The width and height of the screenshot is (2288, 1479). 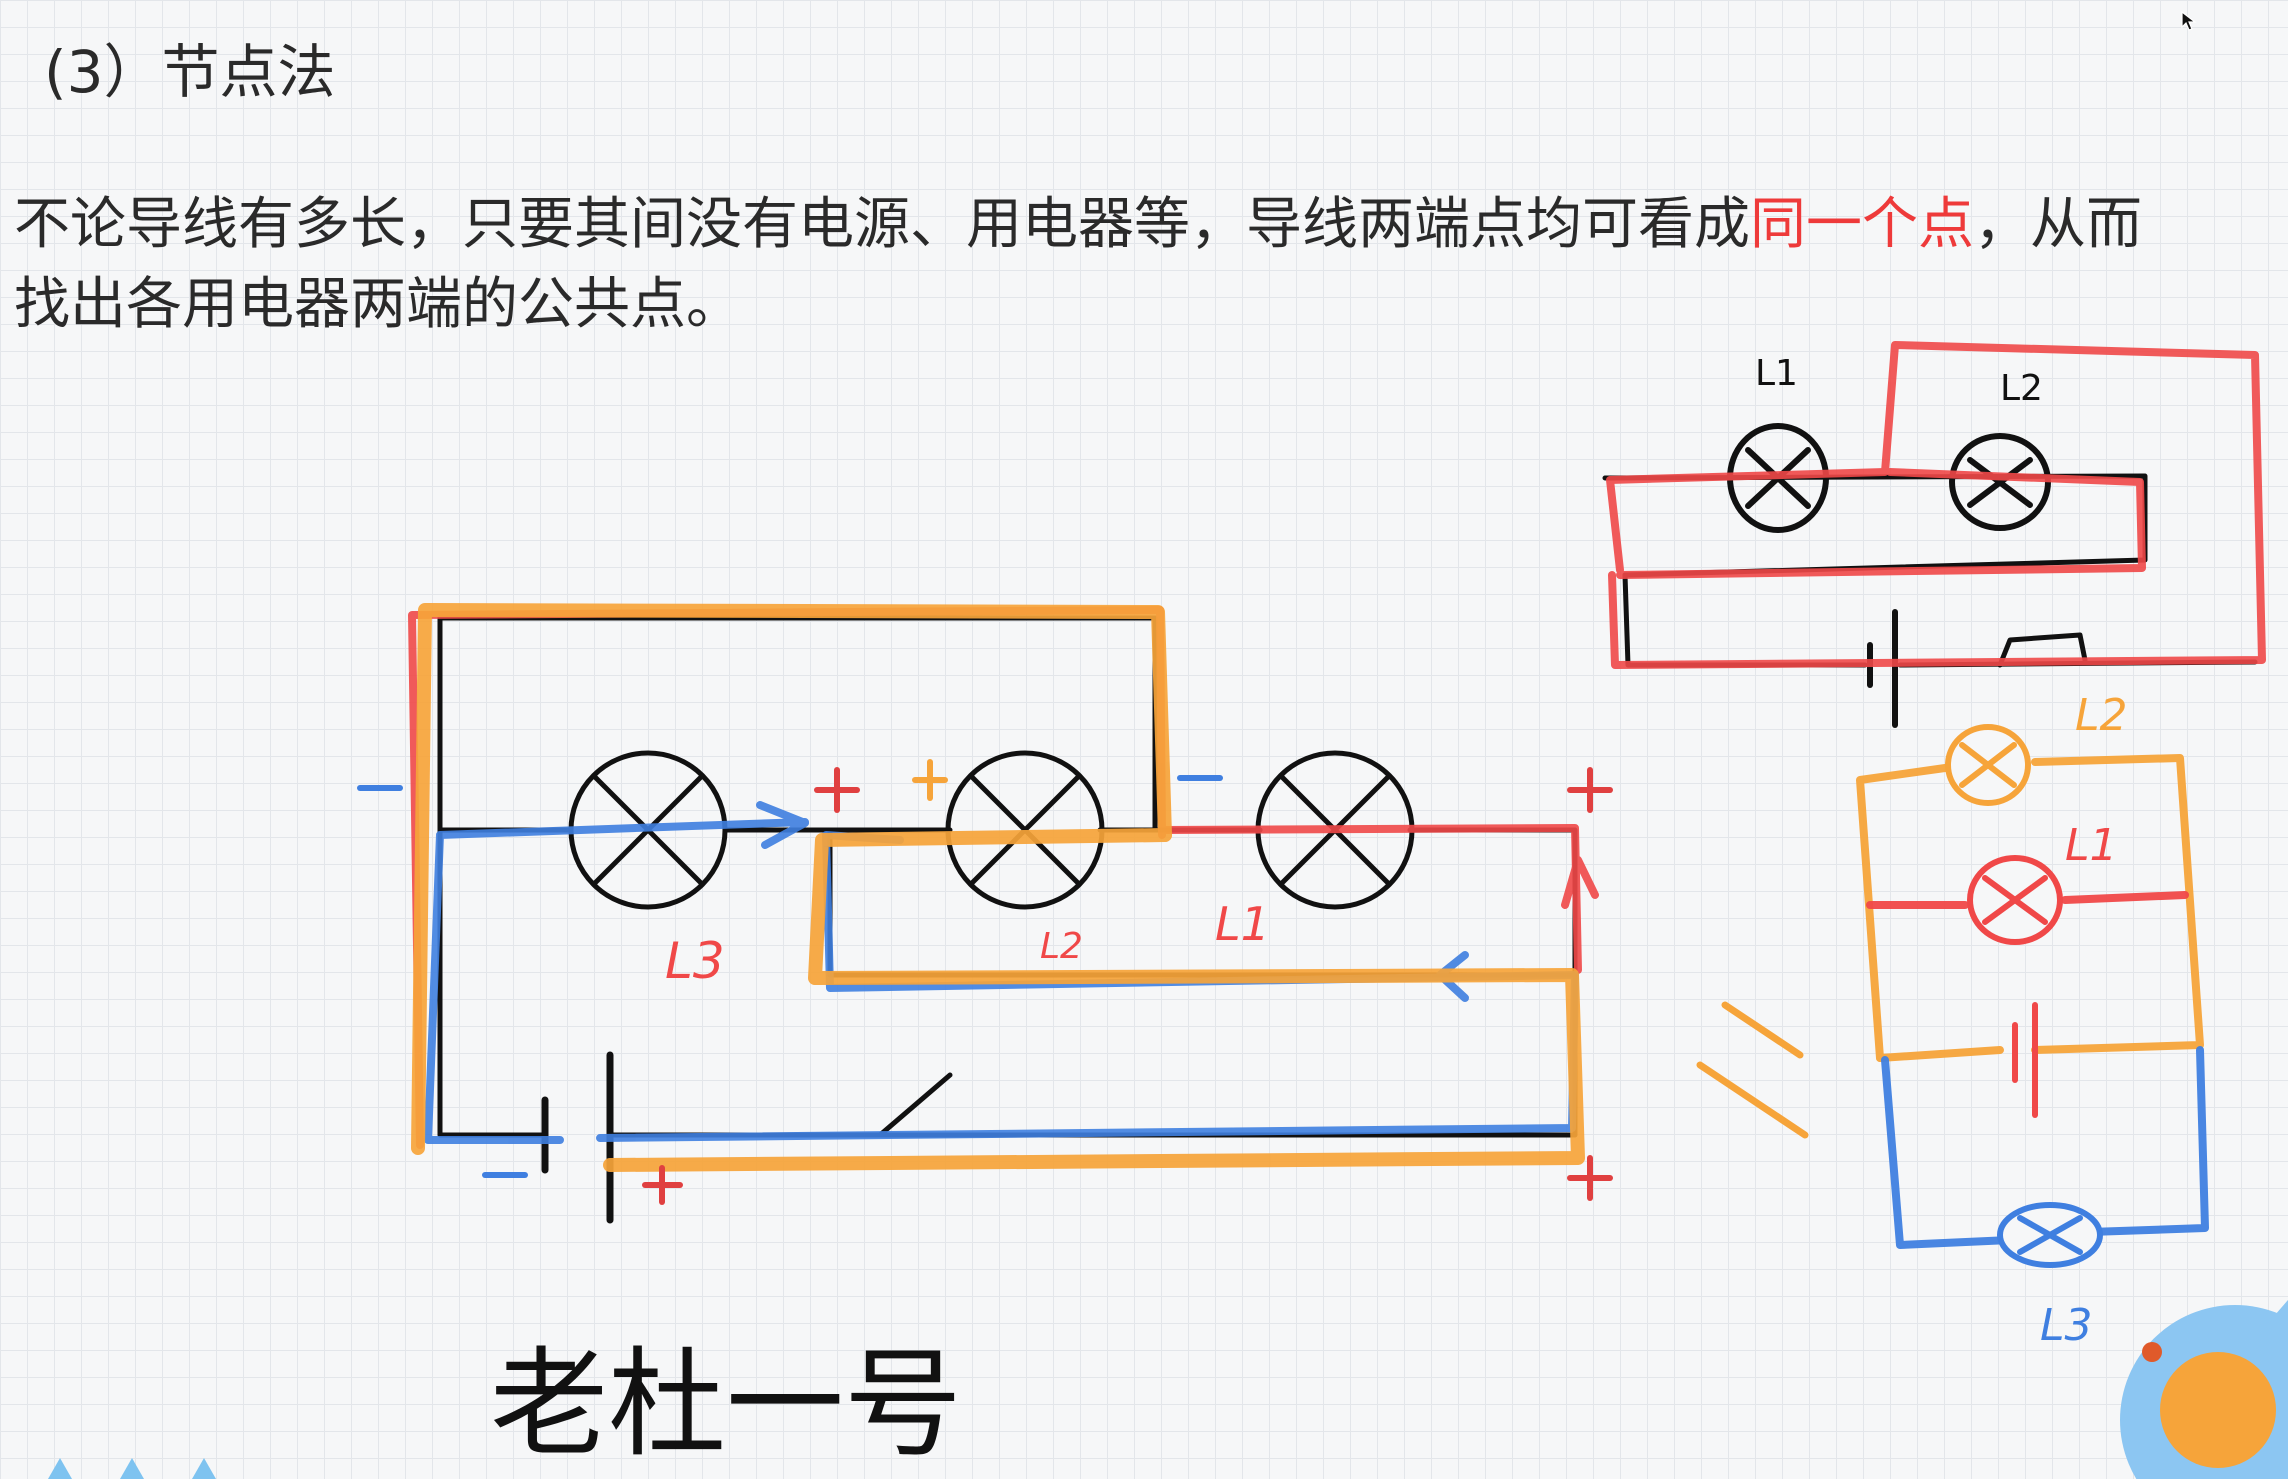 What do you see at coordinates (1242, 924) in the screenshot?
I see `main-label-L1: L1` at bounding box center [1242, 924].